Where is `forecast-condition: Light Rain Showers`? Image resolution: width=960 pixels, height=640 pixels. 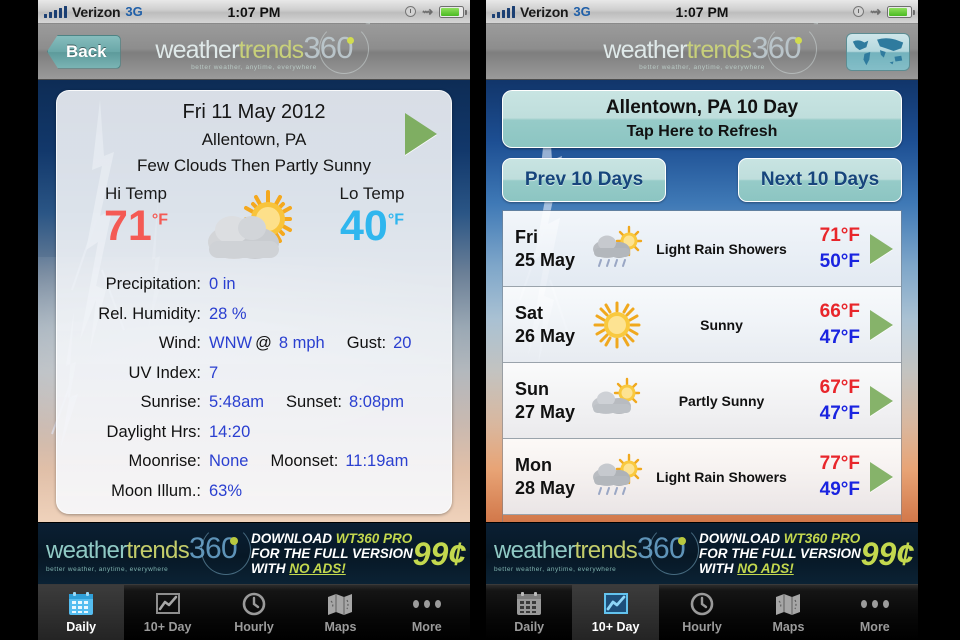
forecast-condition: Light Rain Showers is located at coordinates (721, 476).